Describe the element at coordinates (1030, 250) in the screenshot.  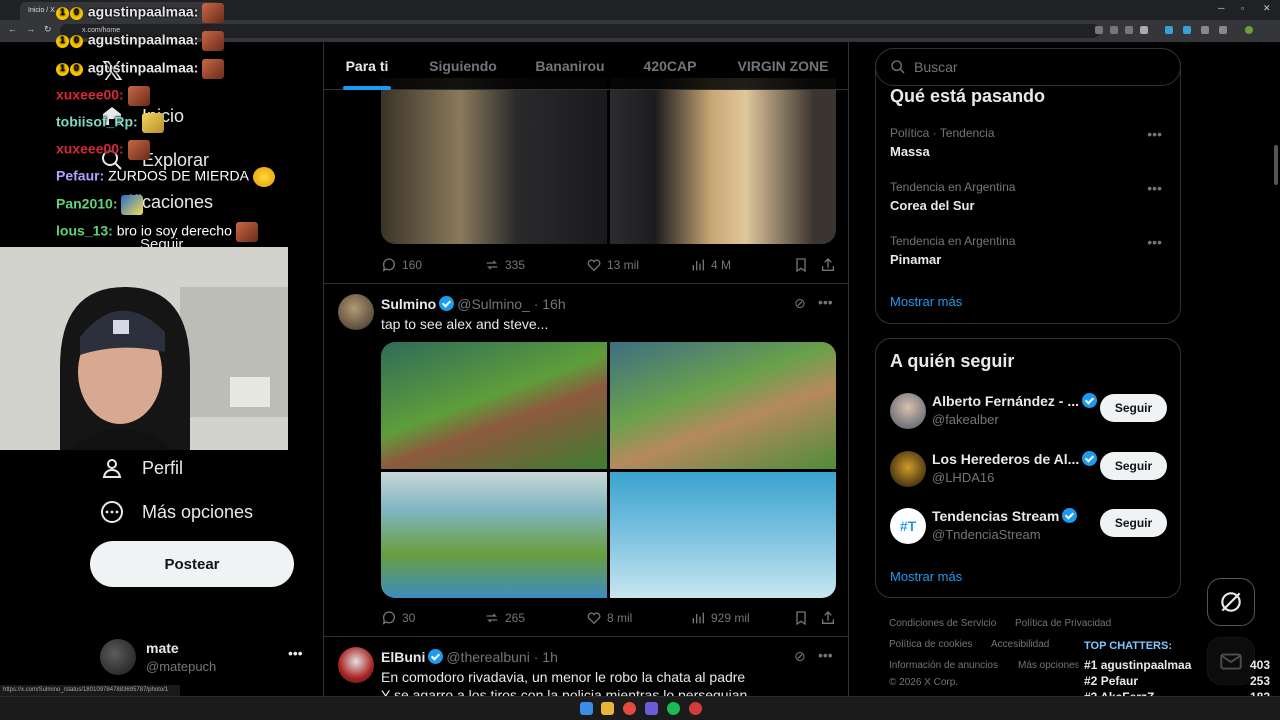
I see `trend-item: Tendencia en Argentina Pinamar •••` at that location.